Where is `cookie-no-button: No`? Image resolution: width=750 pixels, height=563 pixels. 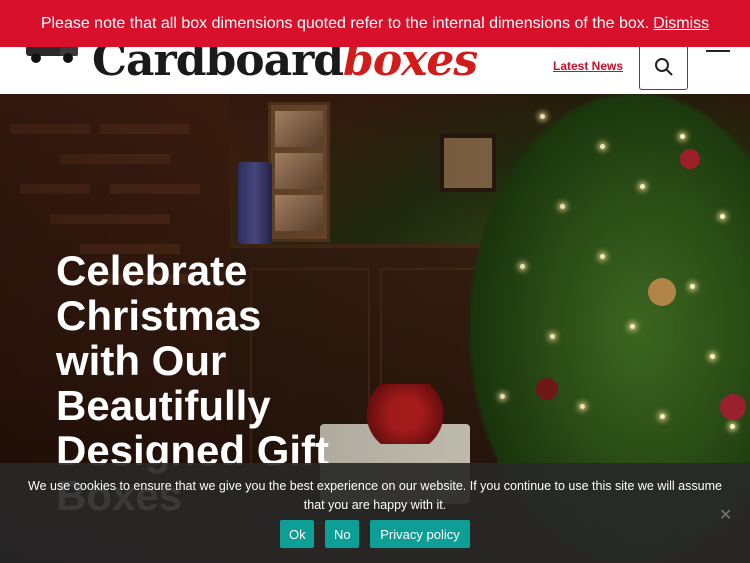 cookie-no-button: No is located at coordinates (342, 534).